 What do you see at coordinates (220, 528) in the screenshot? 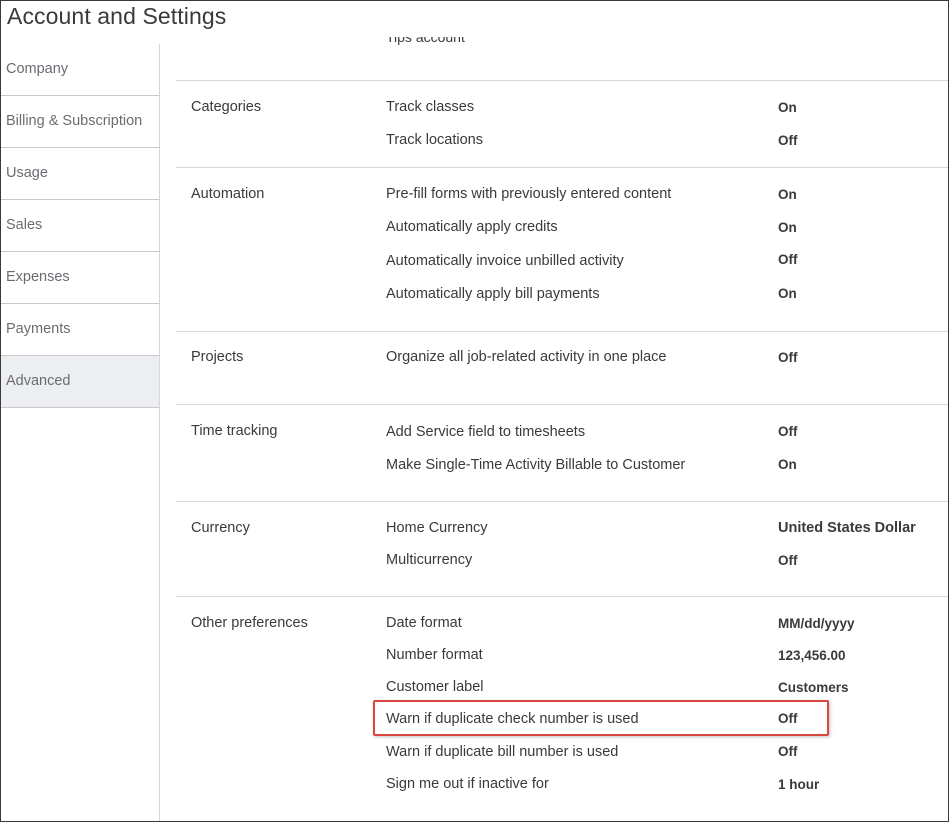
I see `section-title-currency: Currency` at bounding box center [220, 528].